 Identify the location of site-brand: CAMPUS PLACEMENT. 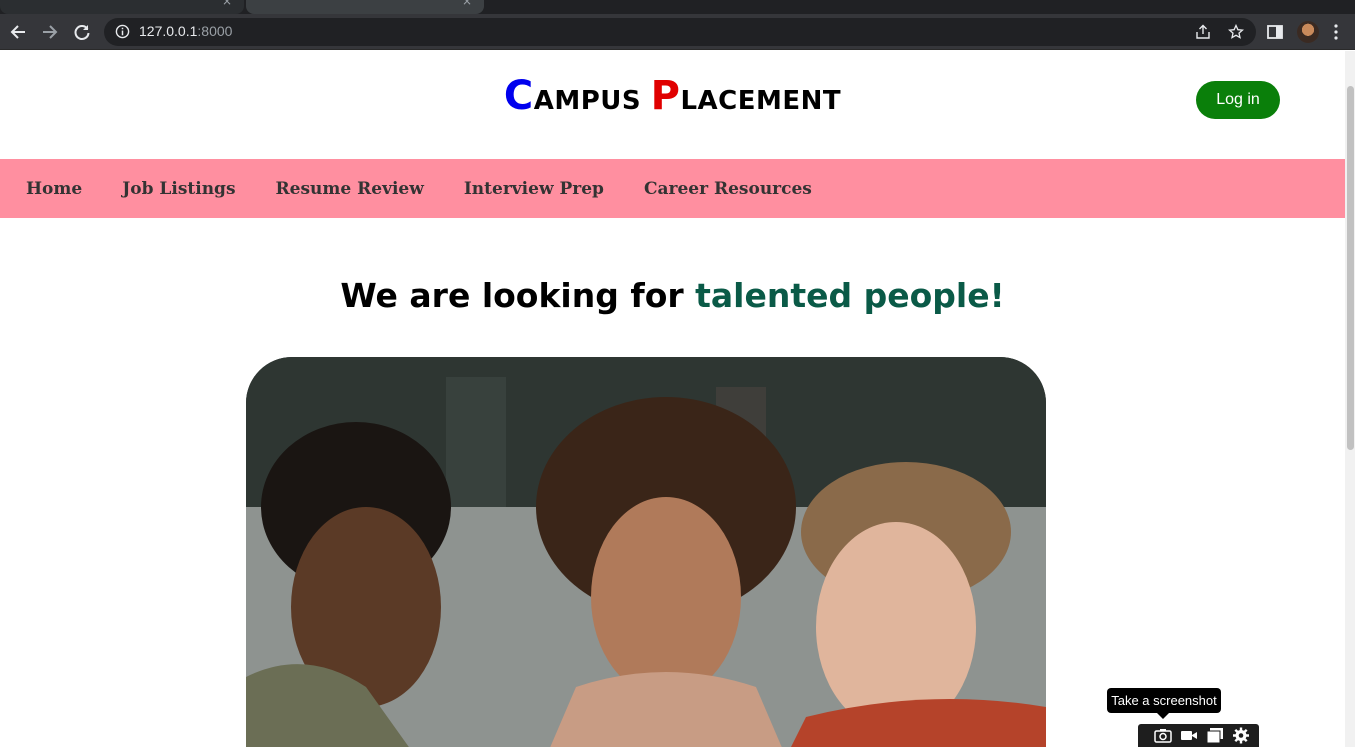
(672, 96).